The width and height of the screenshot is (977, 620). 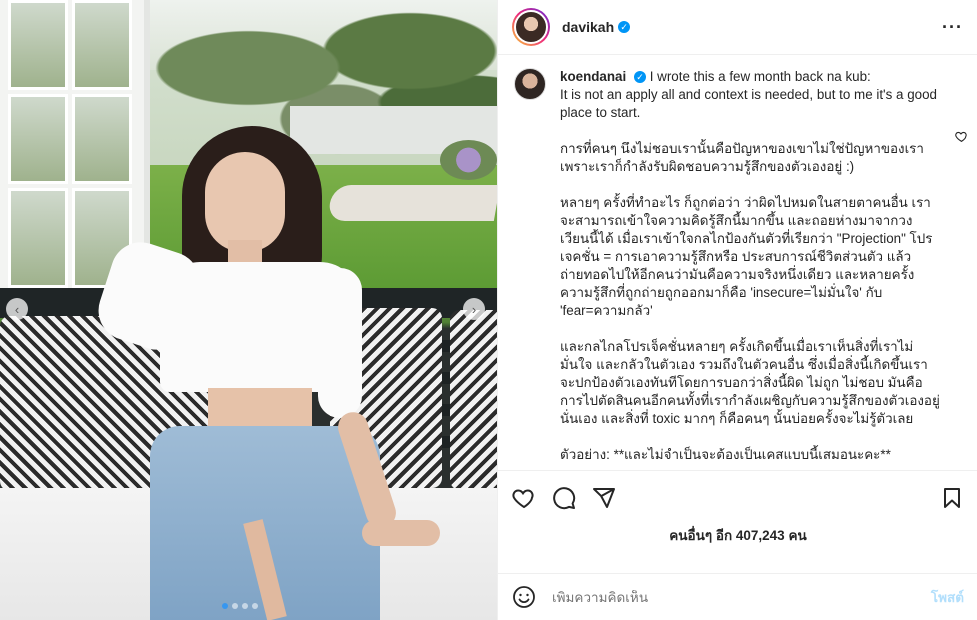 What do you see at coordinates (593, 76) in the screenshot?
I see `caption-username: koendanai` at bounding box center [593, 76].